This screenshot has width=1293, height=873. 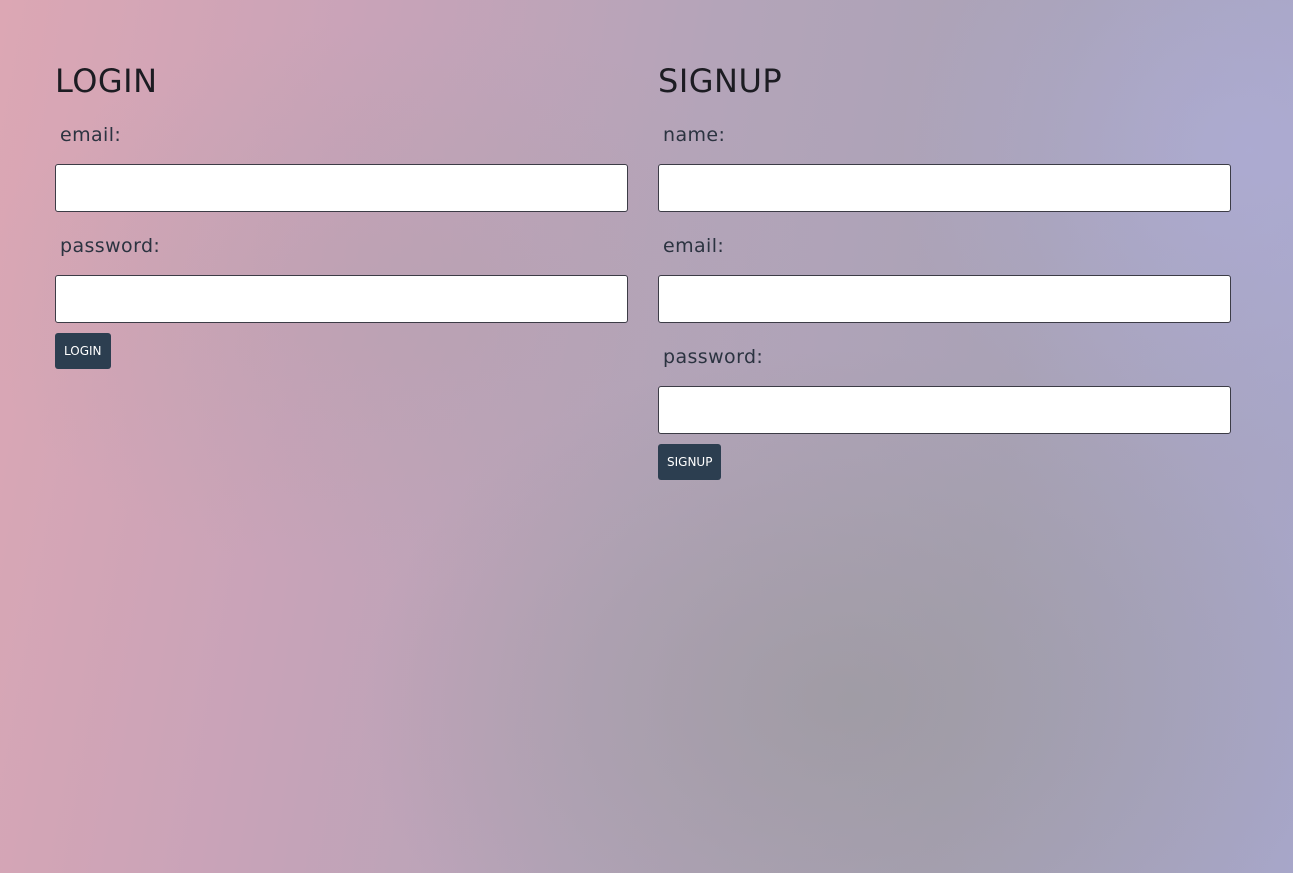 What do you see at coordinates (106, 81) in the screenshot?
I see `login-title: LOGIN` at bounding box center [106, 81].